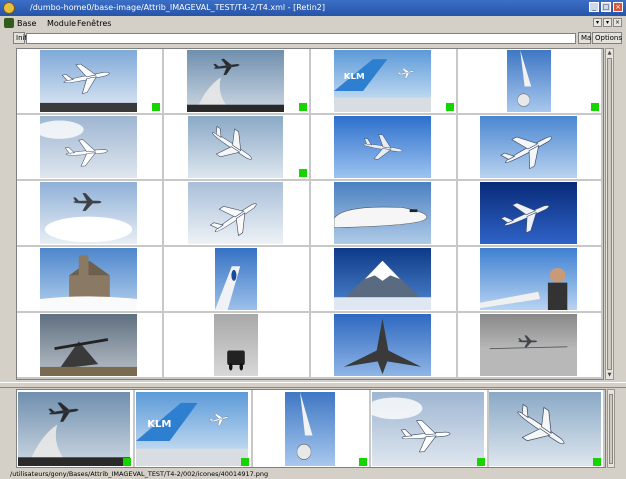 The image size is (626, 479). What do you see at coordinates (609, 375) in the screenshot?
I see `scroll-down-arrow-icon: ▼` at bounding box center [609, 375].